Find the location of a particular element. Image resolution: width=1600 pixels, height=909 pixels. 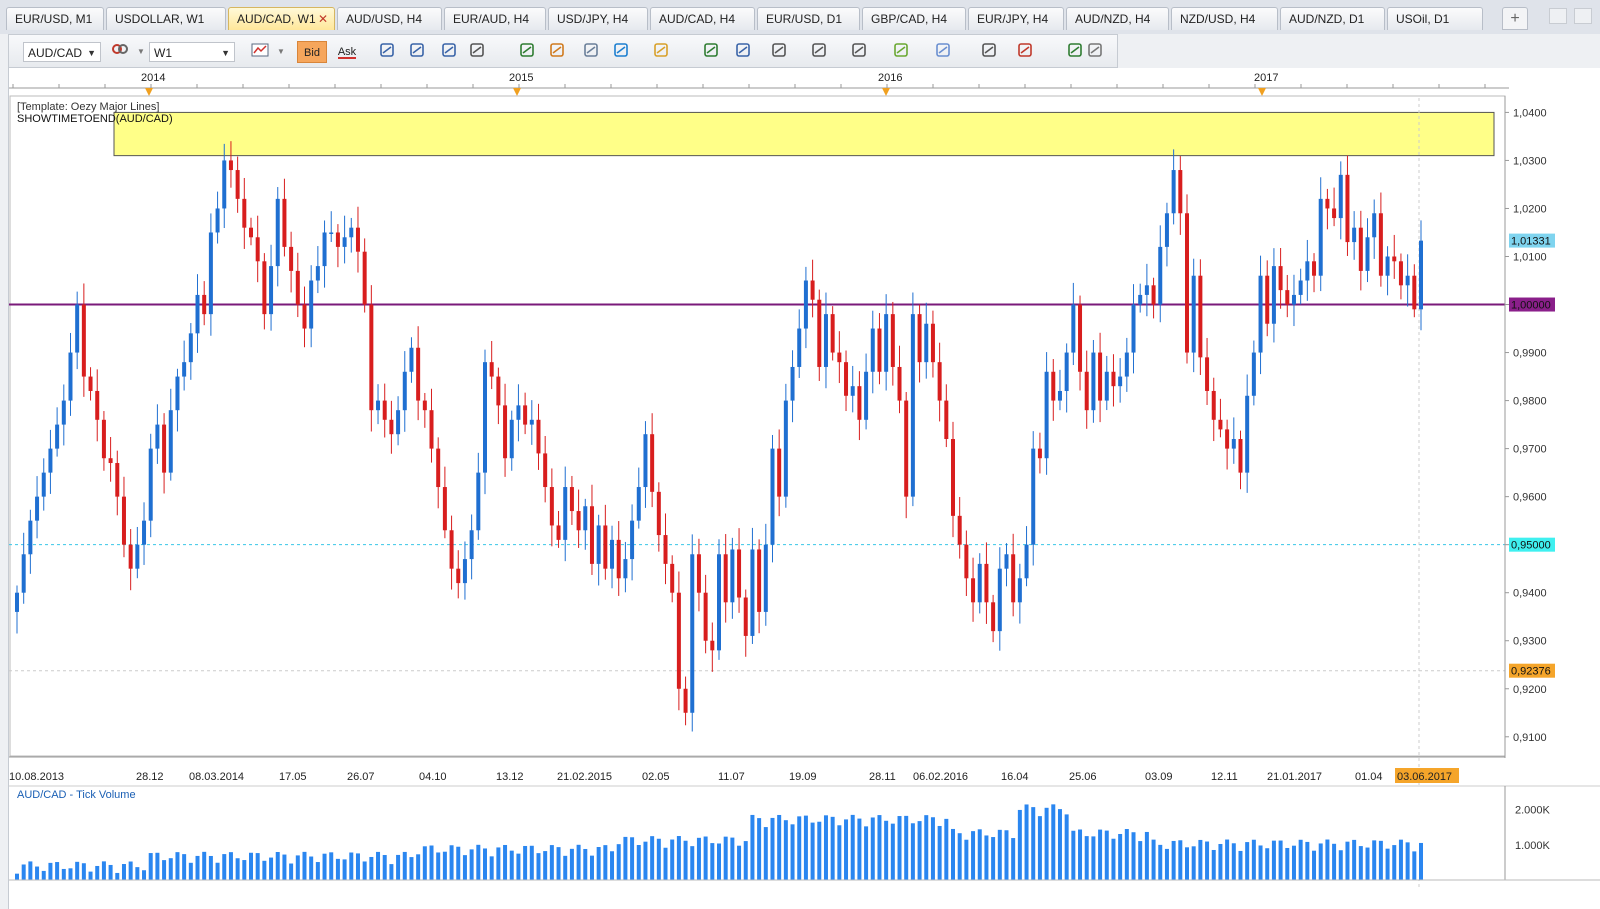

ellipse-icon is located at coordinates (945, 52).